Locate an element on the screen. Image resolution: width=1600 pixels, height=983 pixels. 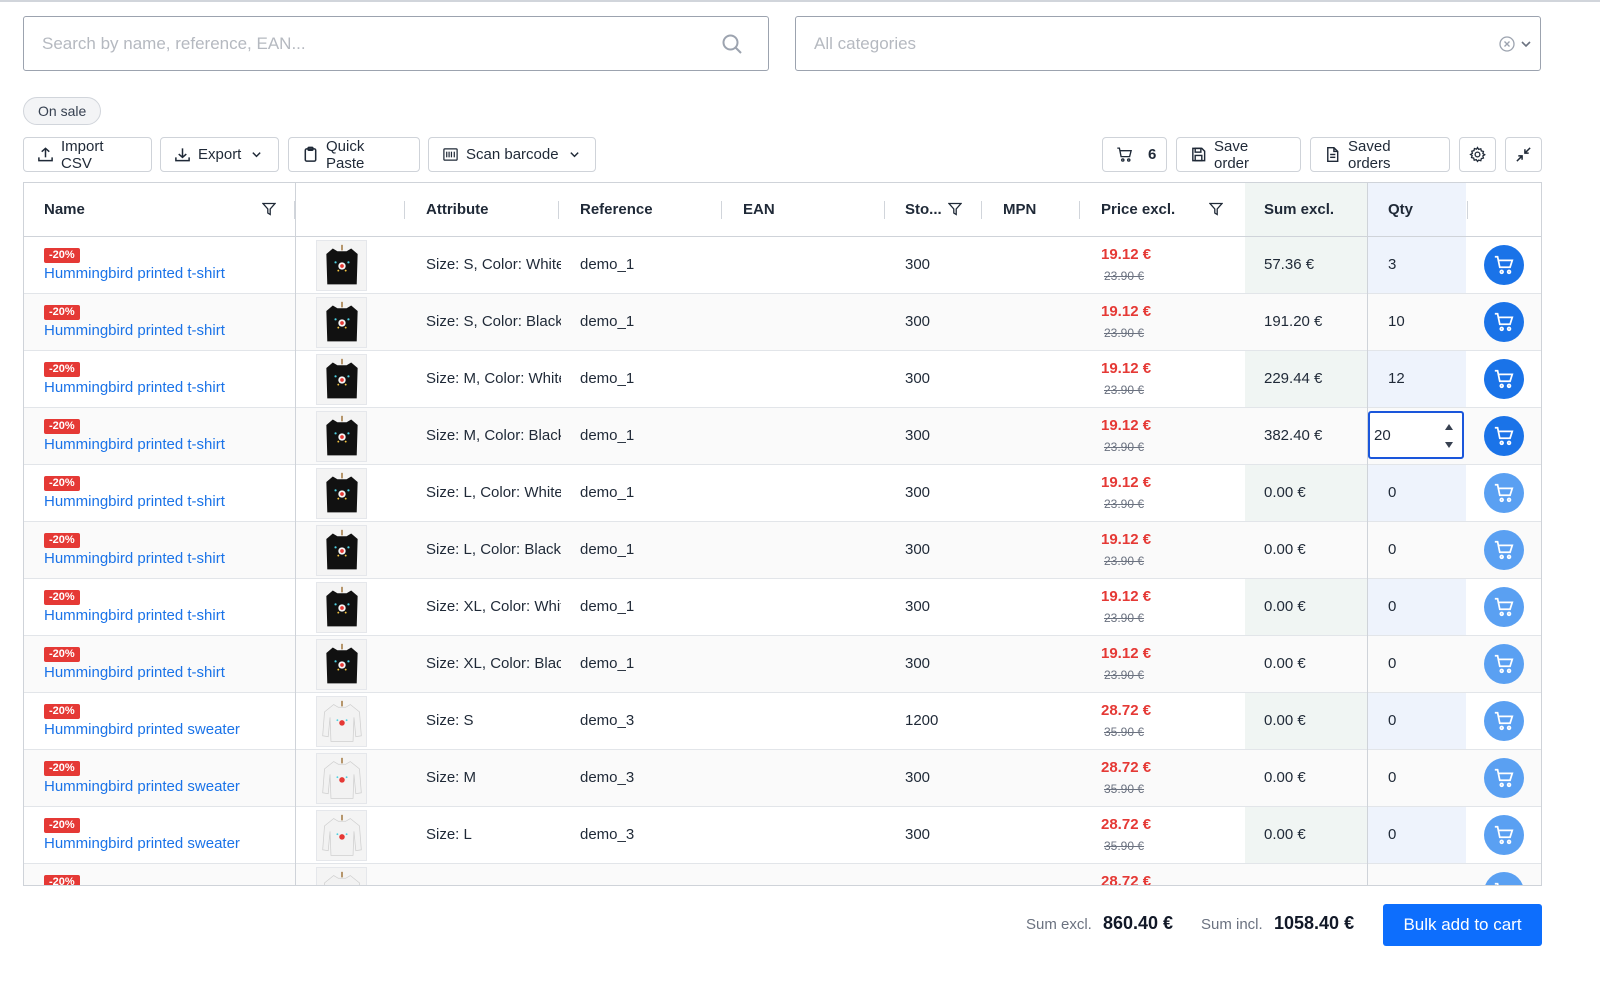
sum-cell: 0.00 € is located at coordinates (1285, 606).